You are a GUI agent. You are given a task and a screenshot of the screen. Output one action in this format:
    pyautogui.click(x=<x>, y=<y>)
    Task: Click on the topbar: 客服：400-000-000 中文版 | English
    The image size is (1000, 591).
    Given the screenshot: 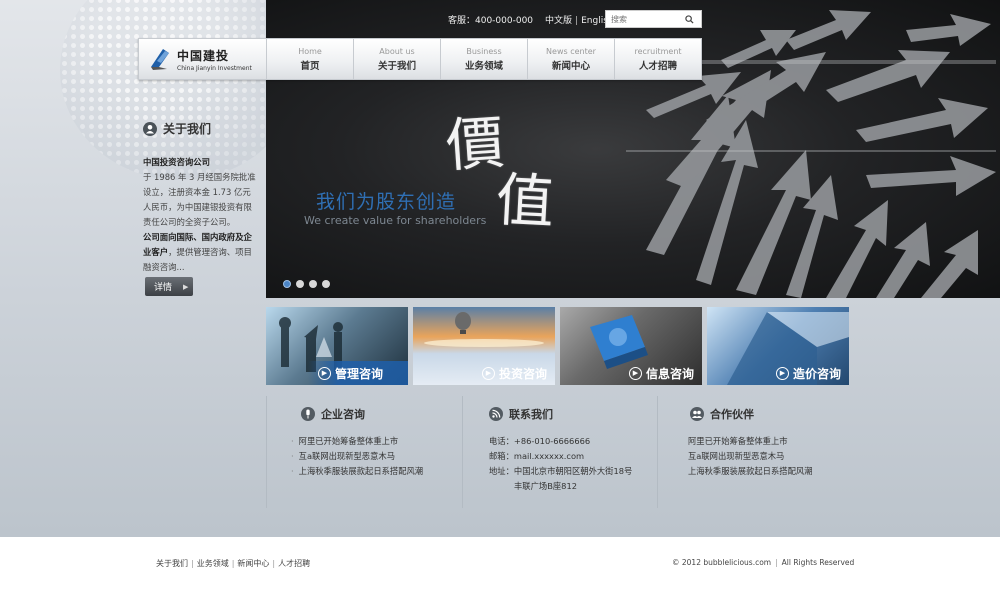 What is the action you would take?
    pyautogui.click(x=531, y=19)
    